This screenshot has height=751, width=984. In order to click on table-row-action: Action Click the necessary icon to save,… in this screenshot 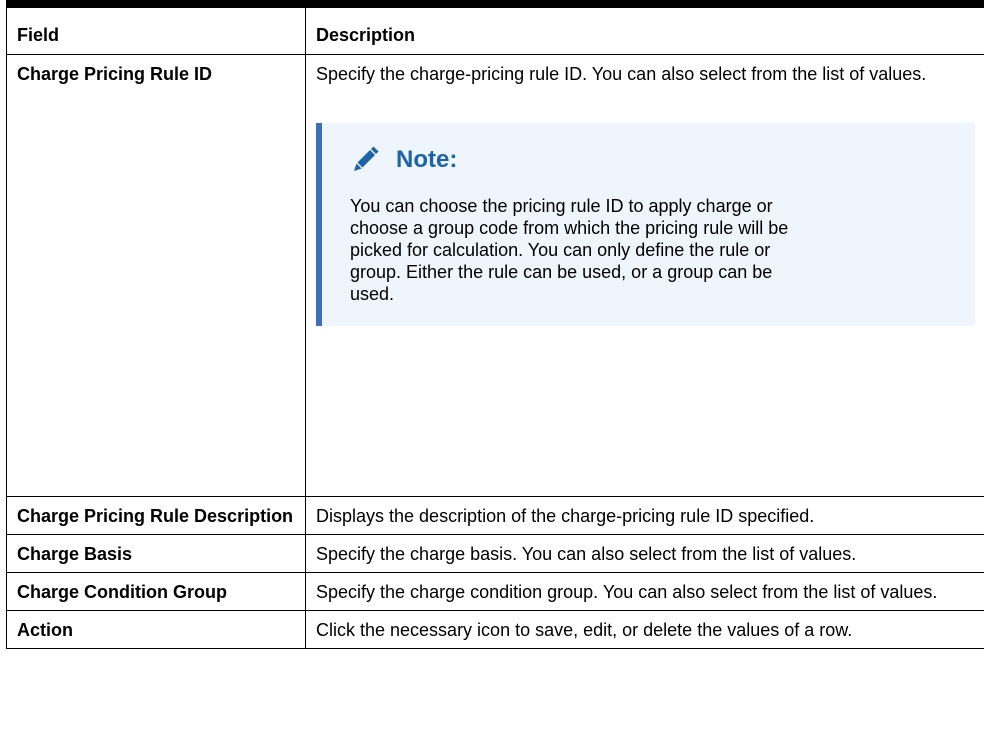, I will do `click(495, 629)`.